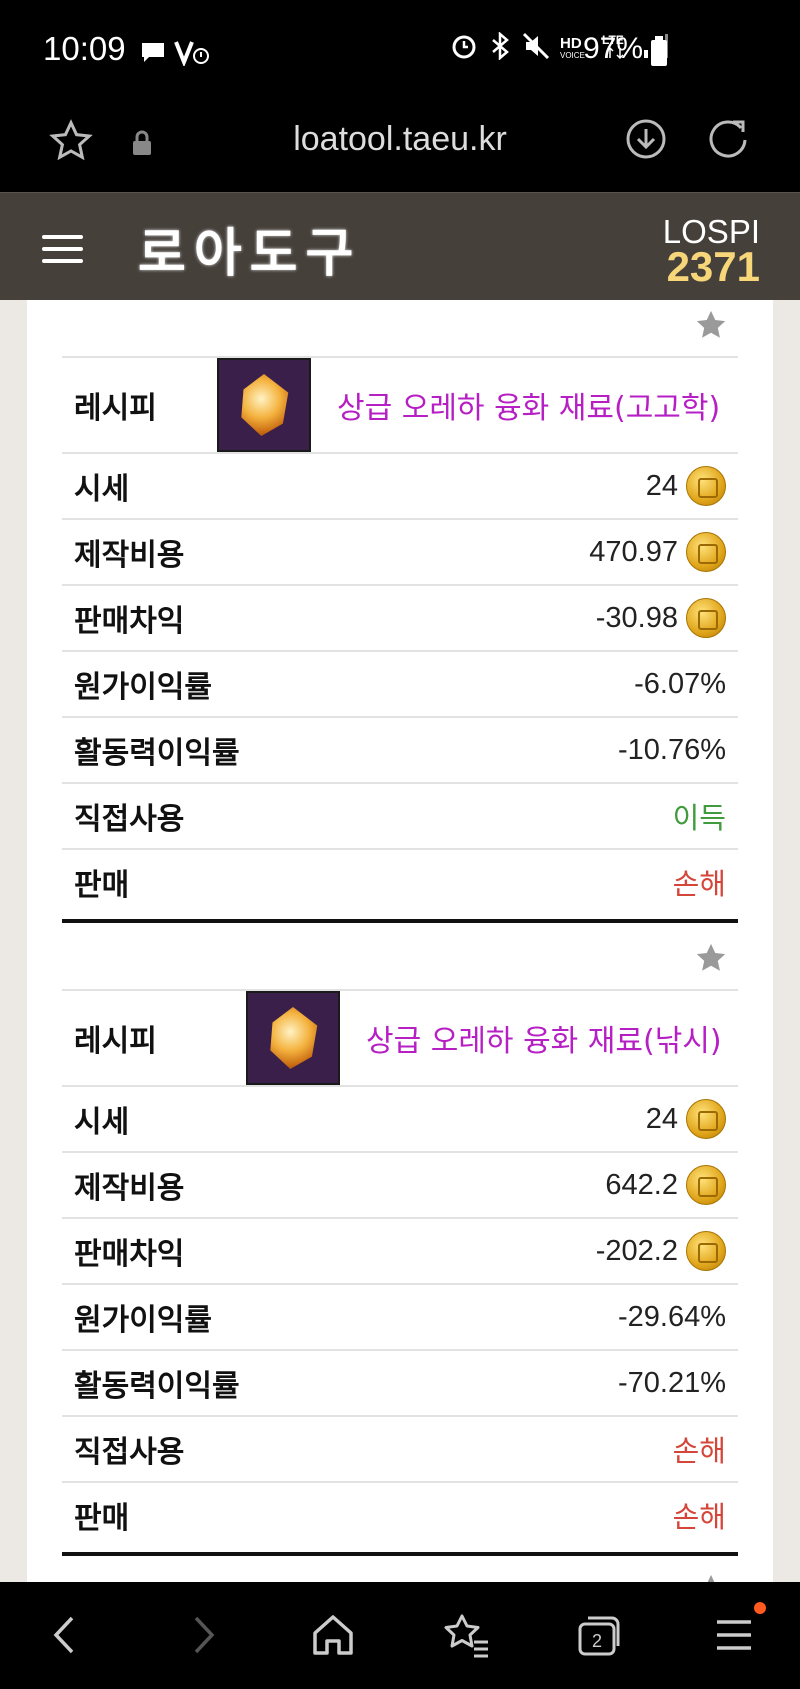 The image size is (800, 1689). Describe the element at coordinates (680, 683) in the screenshot. I see `row-value: -6.07%` at that location.